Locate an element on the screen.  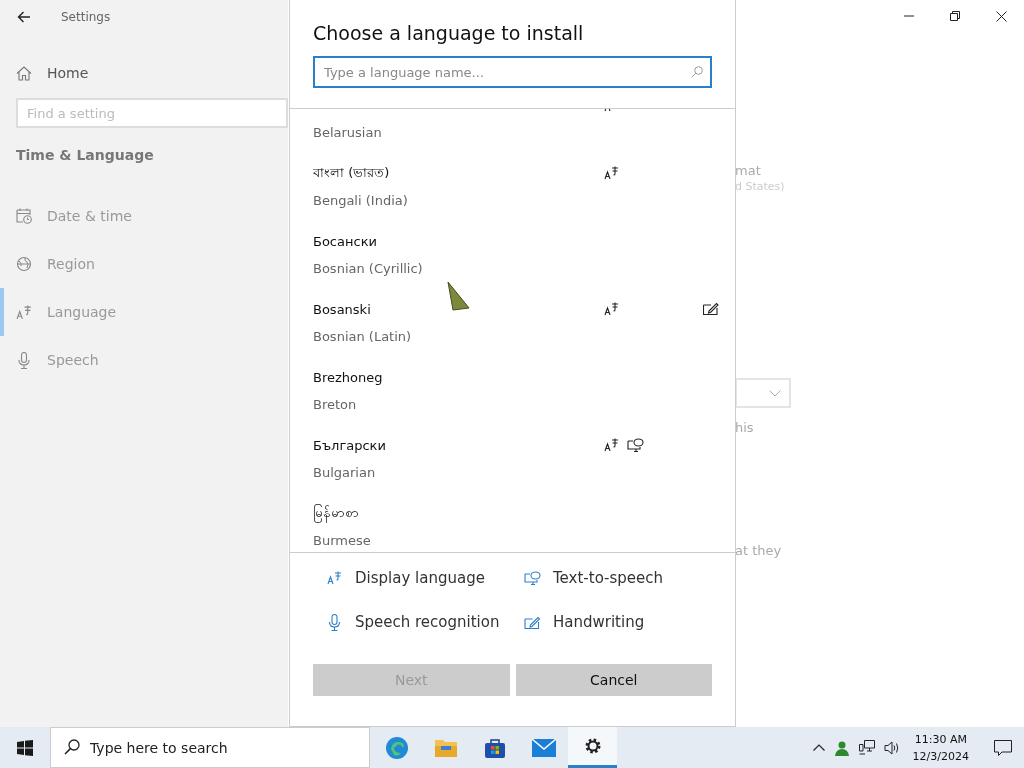
setting-heading: mat is located at coordinates (748, 170).